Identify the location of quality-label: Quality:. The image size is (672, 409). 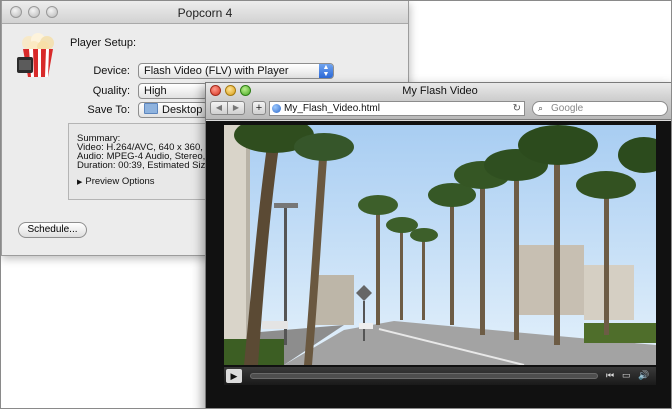
(111, 91).